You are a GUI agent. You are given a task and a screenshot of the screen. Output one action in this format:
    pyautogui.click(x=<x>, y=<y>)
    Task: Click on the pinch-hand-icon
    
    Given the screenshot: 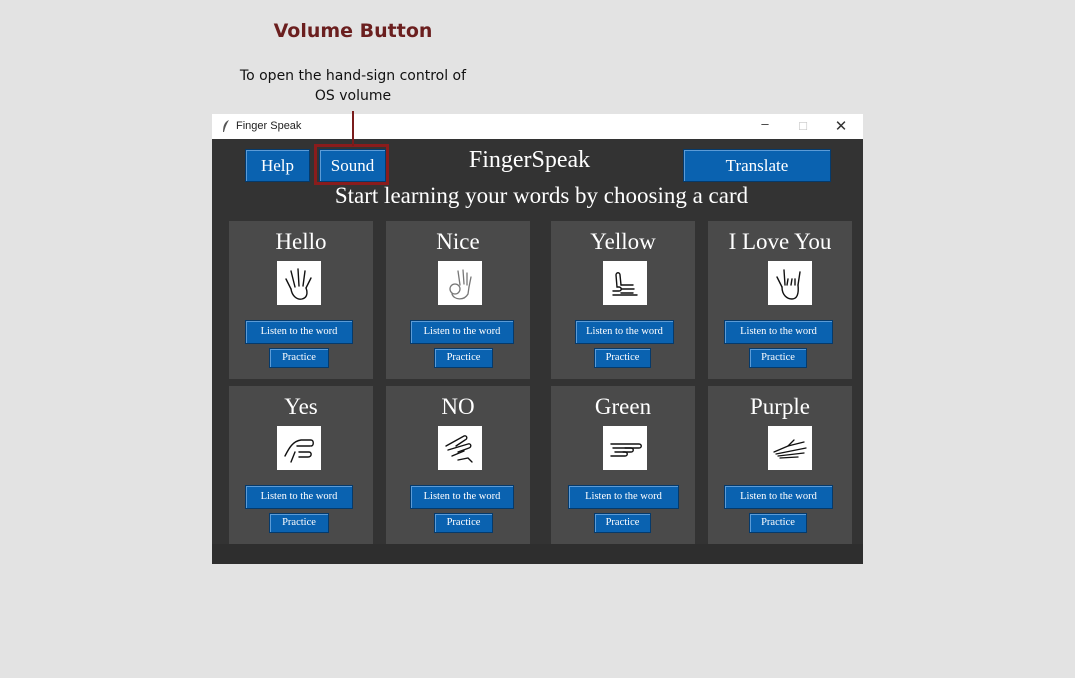 What is the action you would take?
    pyautogui.click(x=460, y=448)
    